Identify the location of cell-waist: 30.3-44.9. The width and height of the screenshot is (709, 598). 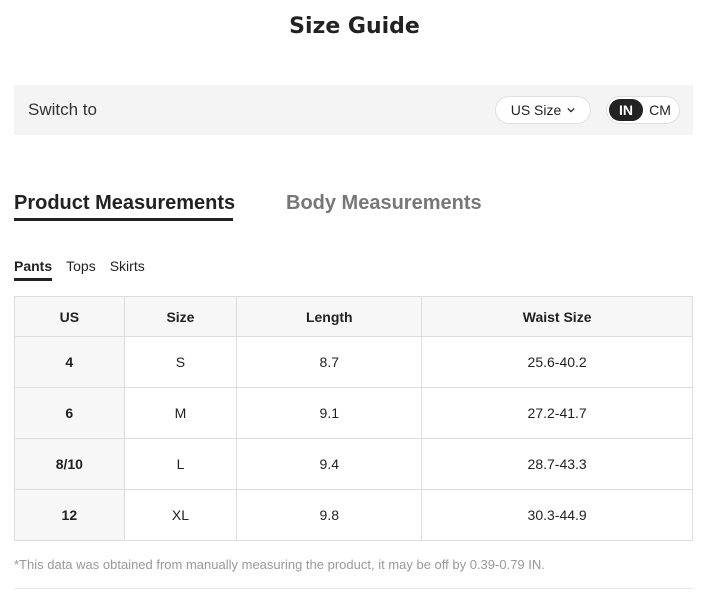
(557, 515).